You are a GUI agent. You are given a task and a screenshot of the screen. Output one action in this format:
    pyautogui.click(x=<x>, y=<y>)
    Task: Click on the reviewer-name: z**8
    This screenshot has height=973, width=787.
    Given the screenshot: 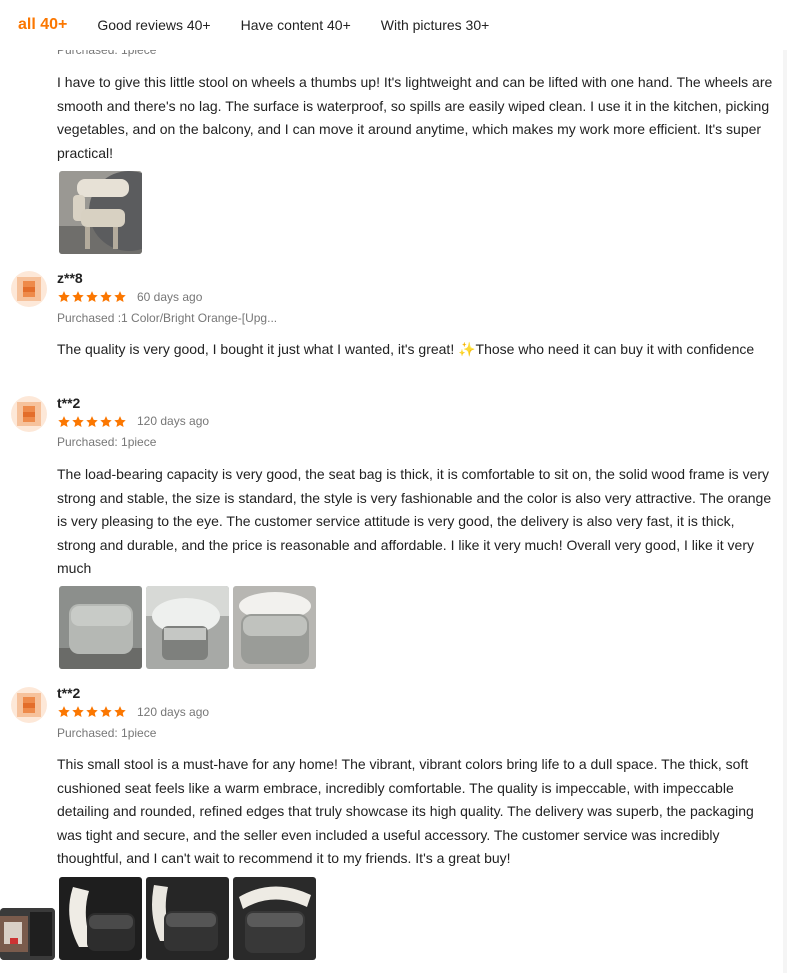 What is the action you would take?
    pyautogui.click(x=70, y=278)
    